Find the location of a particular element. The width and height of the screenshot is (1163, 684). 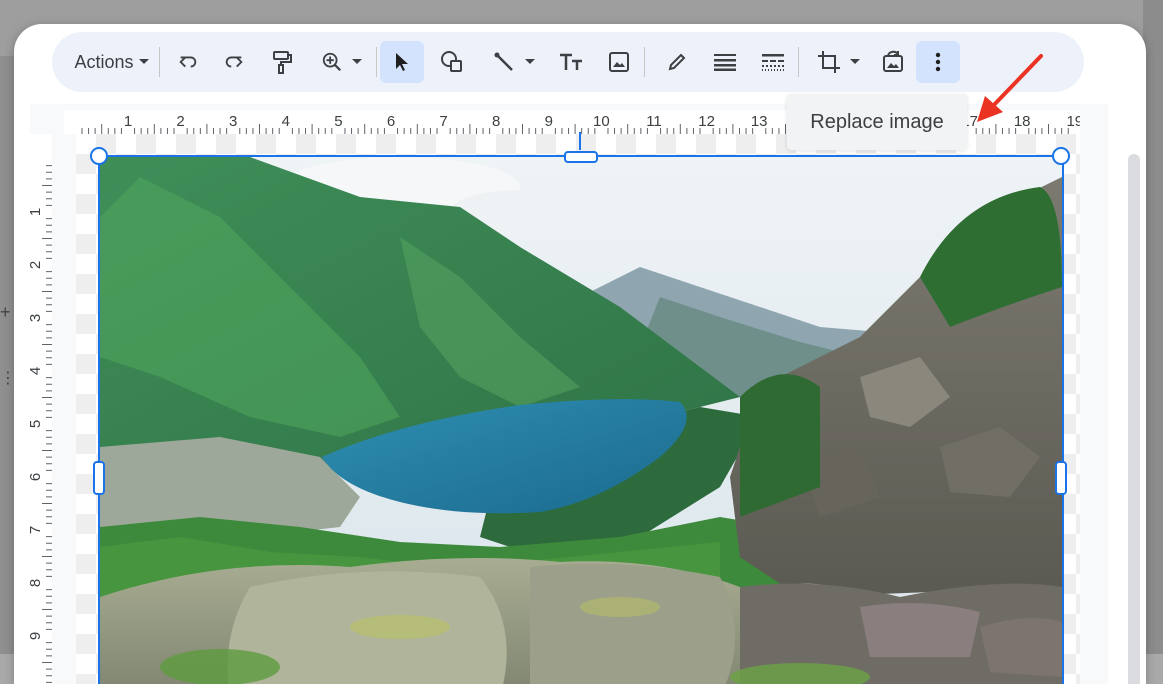

image-button is located at coordinates (619, 62).